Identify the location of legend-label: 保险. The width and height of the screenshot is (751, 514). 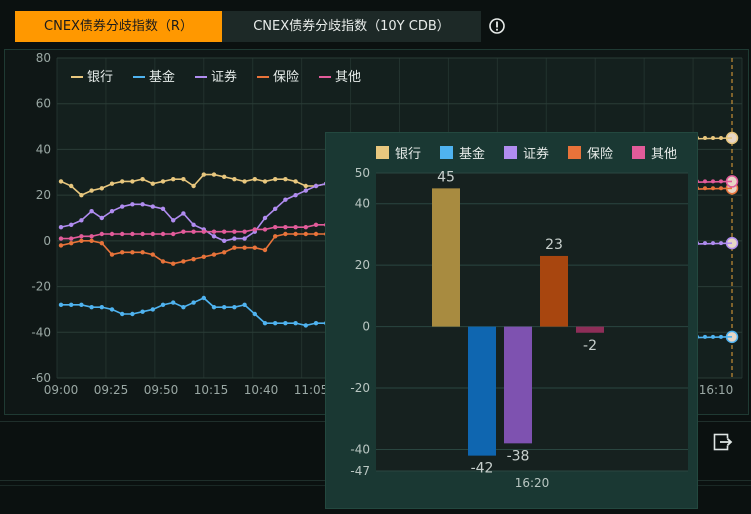
(286, 77).